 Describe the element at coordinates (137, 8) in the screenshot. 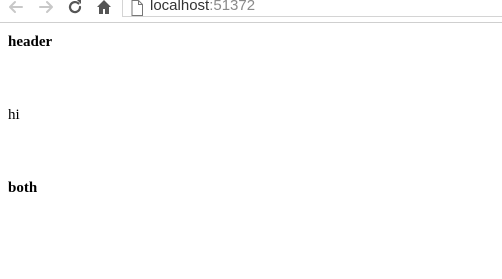

I see `page-icon` at that location.